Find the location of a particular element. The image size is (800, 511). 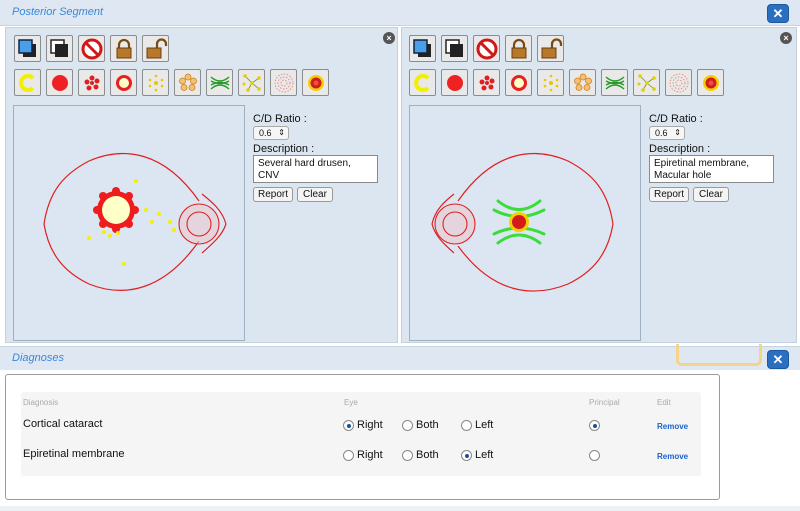

posterior-segment-header: Posterior Segment is located at coordinates (400, 13).